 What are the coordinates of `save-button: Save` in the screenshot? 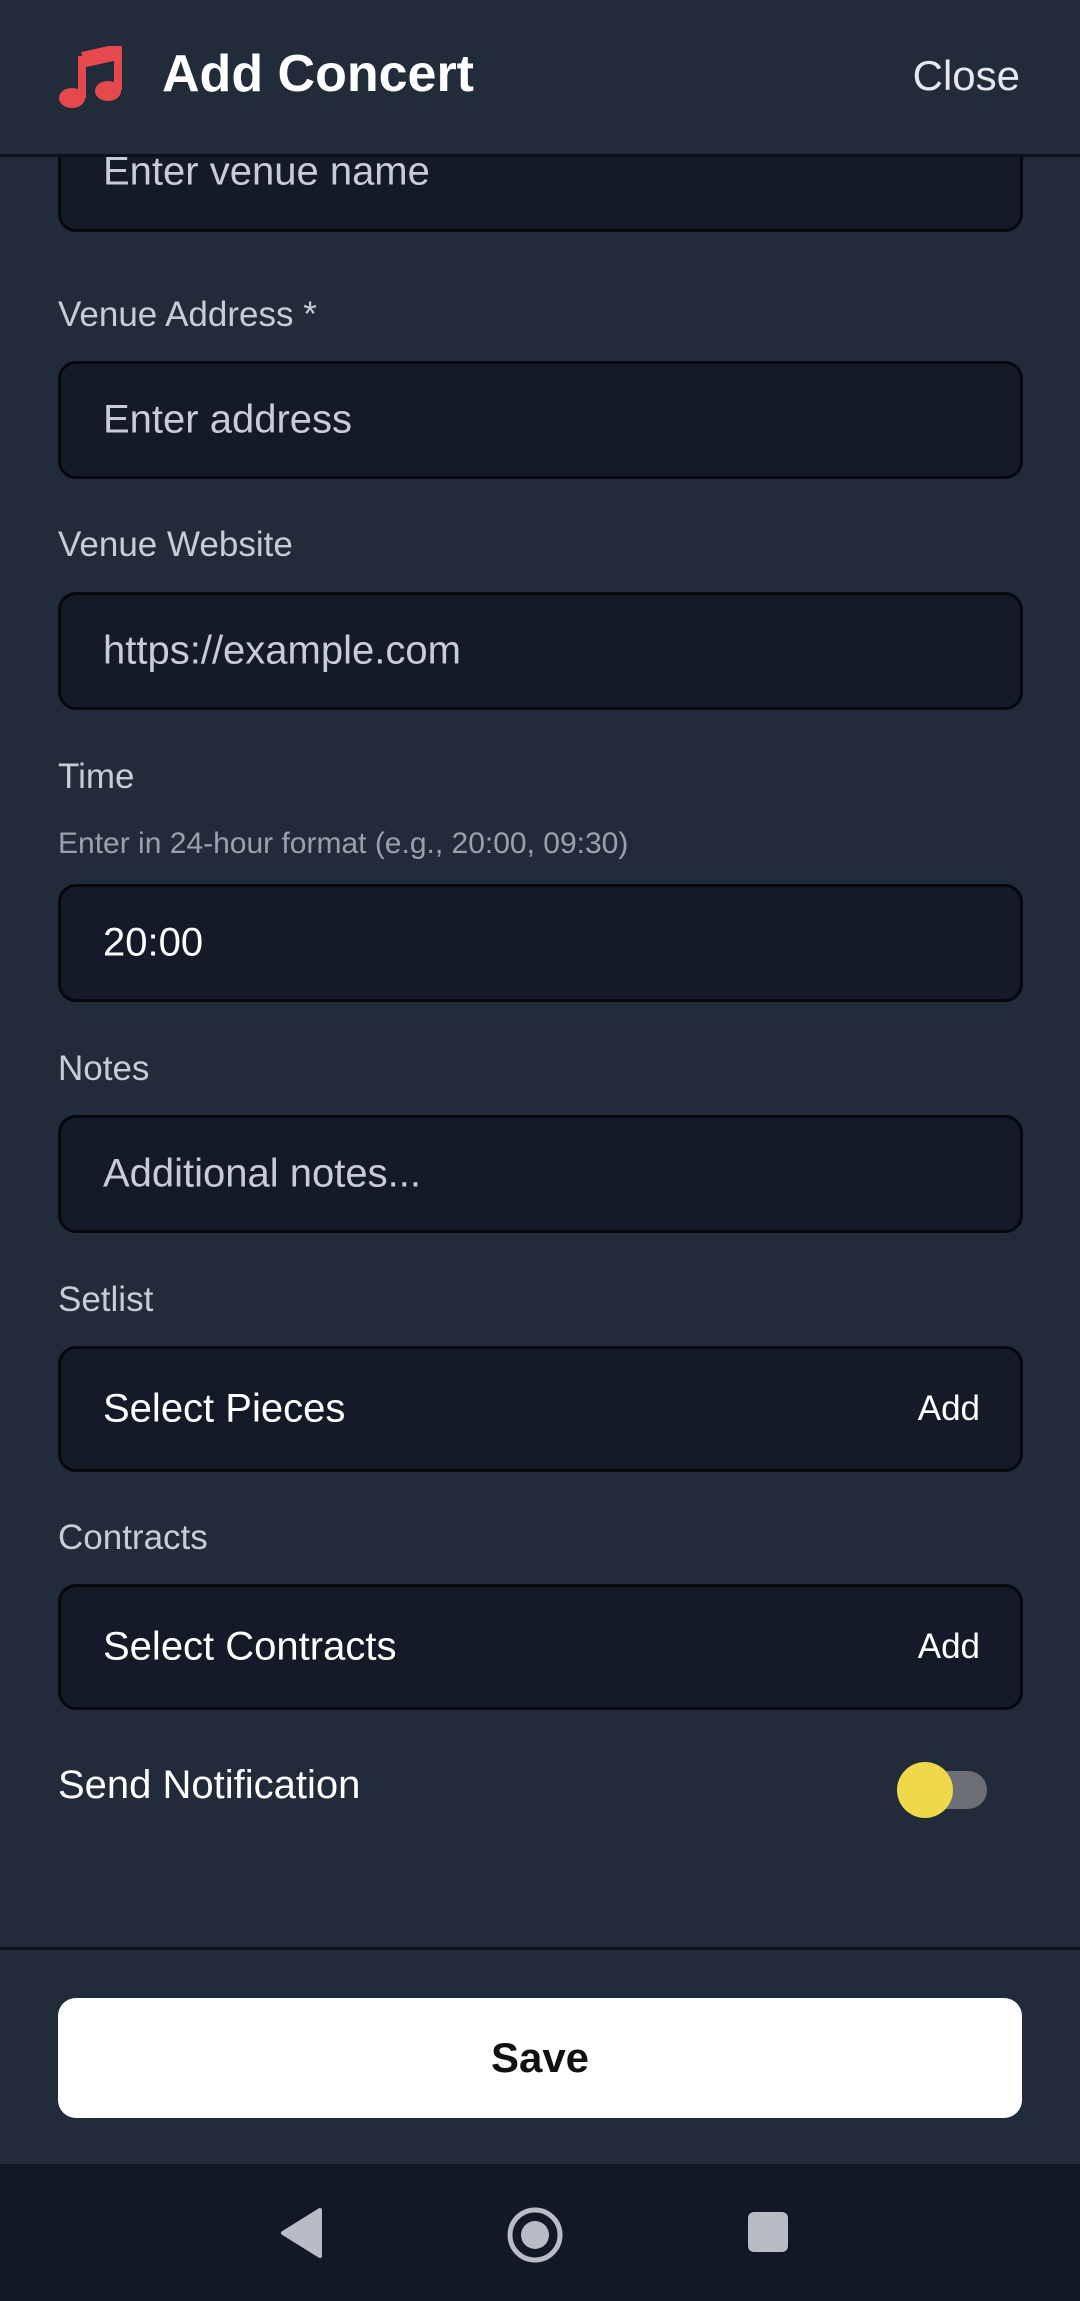 It's located at (540, 2058).